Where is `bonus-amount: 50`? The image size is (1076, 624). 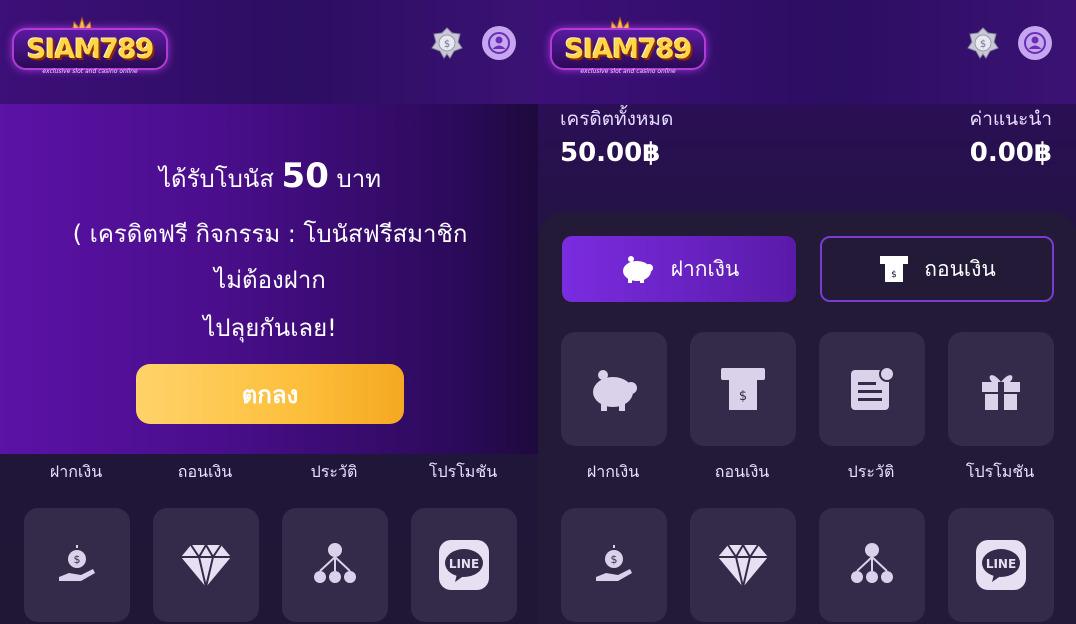
bonus-amount: 50 is located at coordinates (305, 176).